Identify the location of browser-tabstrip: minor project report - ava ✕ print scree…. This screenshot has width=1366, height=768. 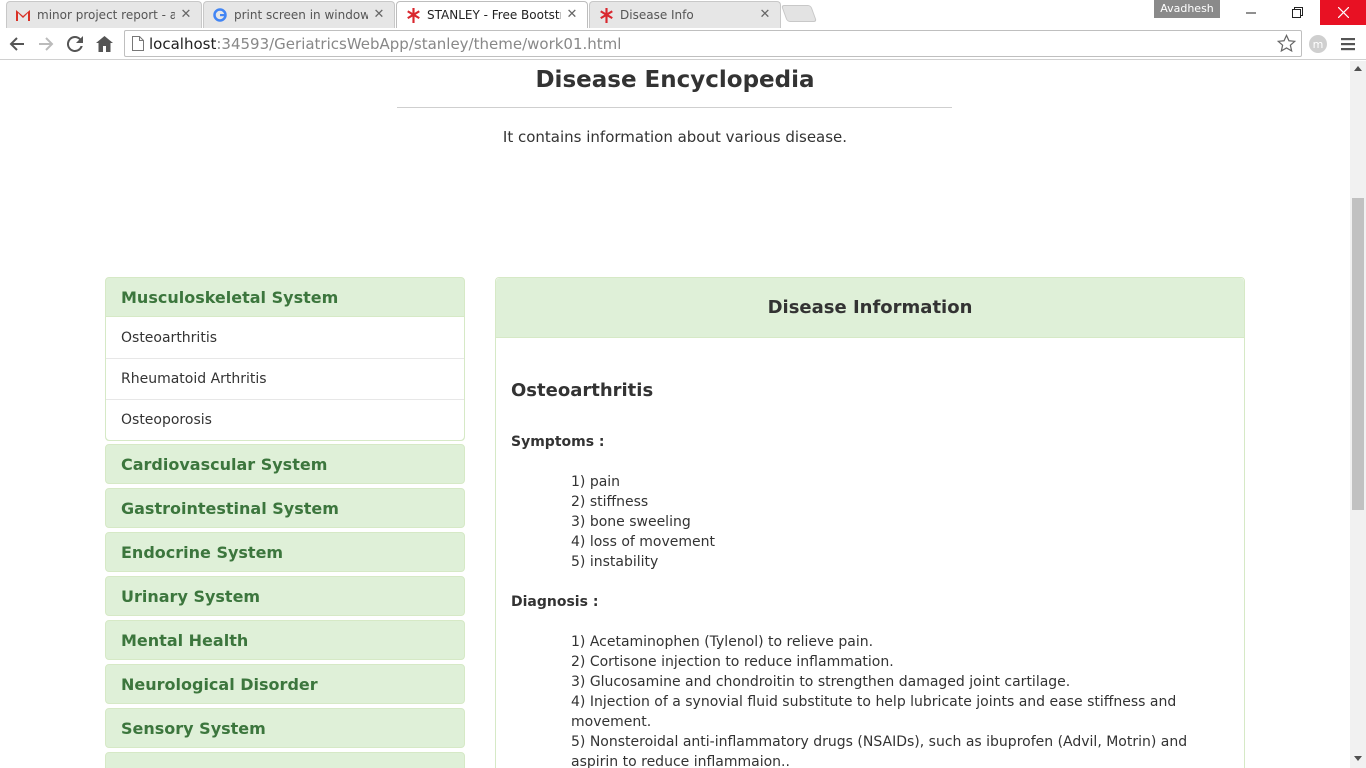
(683, 14).